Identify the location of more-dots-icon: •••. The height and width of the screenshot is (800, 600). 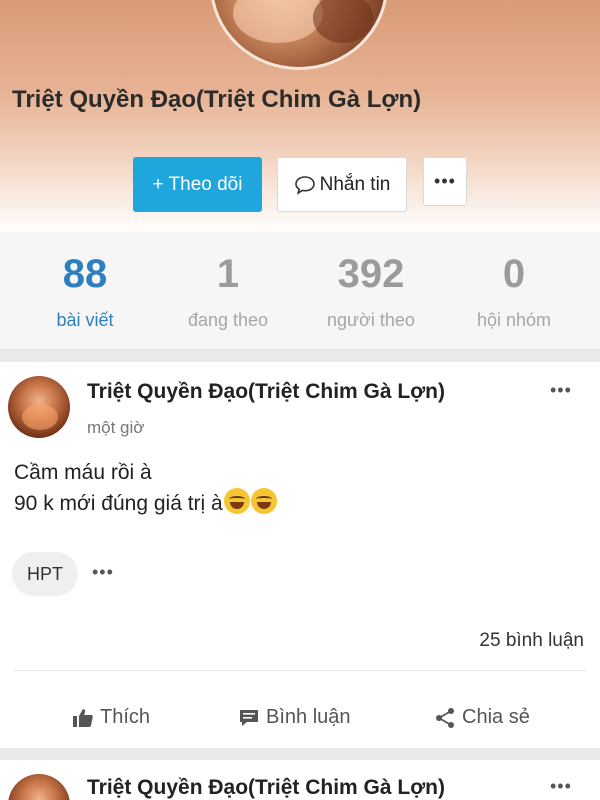
(445, 181).